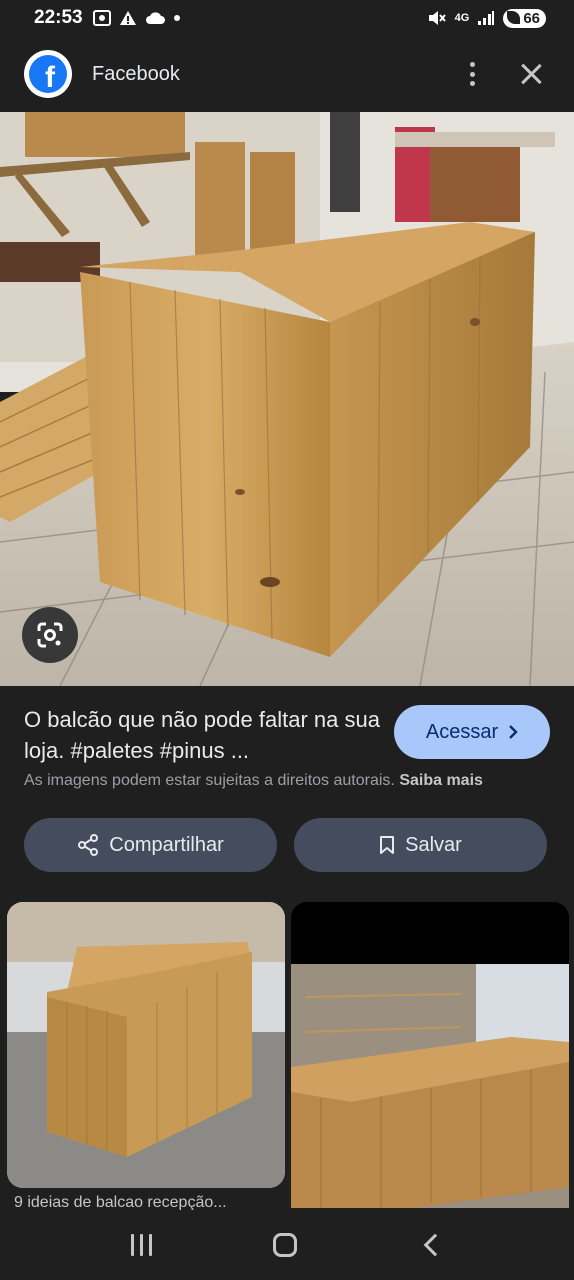 The image size is (574, 1280). Describe the element at coordinates (433, 844) in the screenshot. I see `save-button-label: Salvar` at that location.